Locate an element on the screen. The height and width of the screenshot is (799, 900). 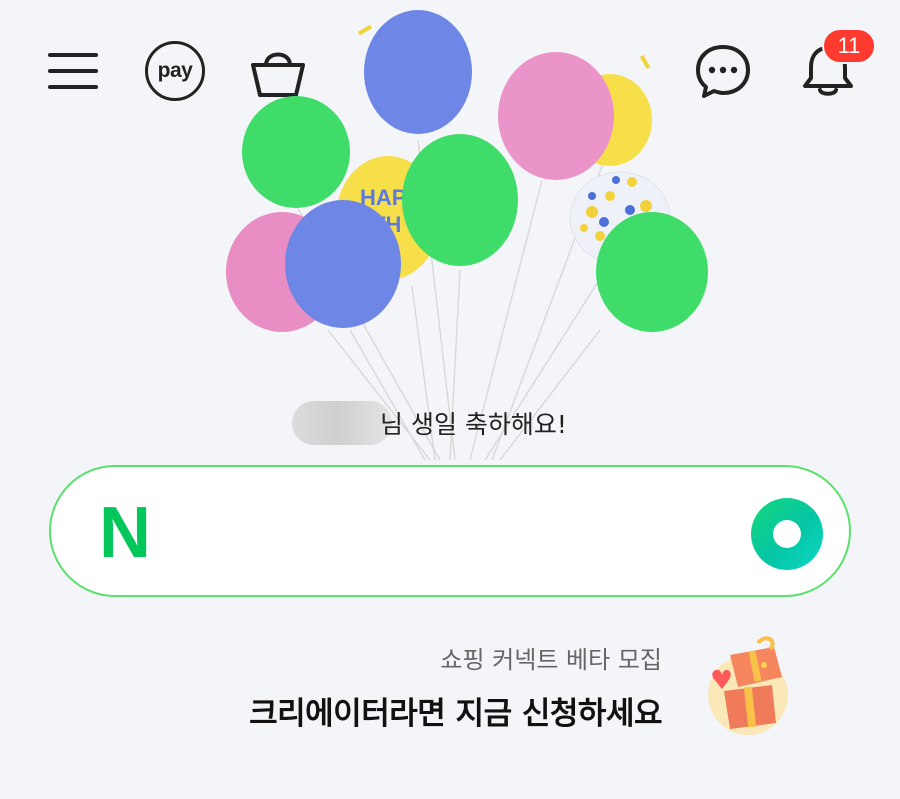
green-dot-inner is located at coordinates (787, 534).